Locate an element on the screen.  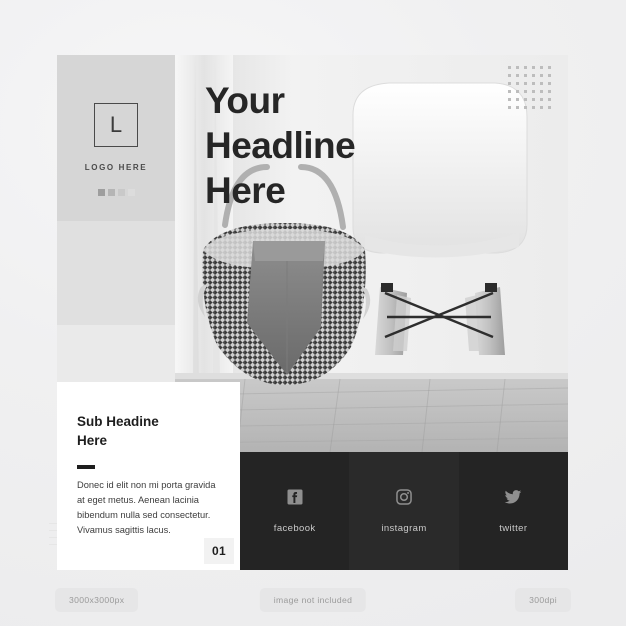
secondary-panel is located at coordinates (116, 273).